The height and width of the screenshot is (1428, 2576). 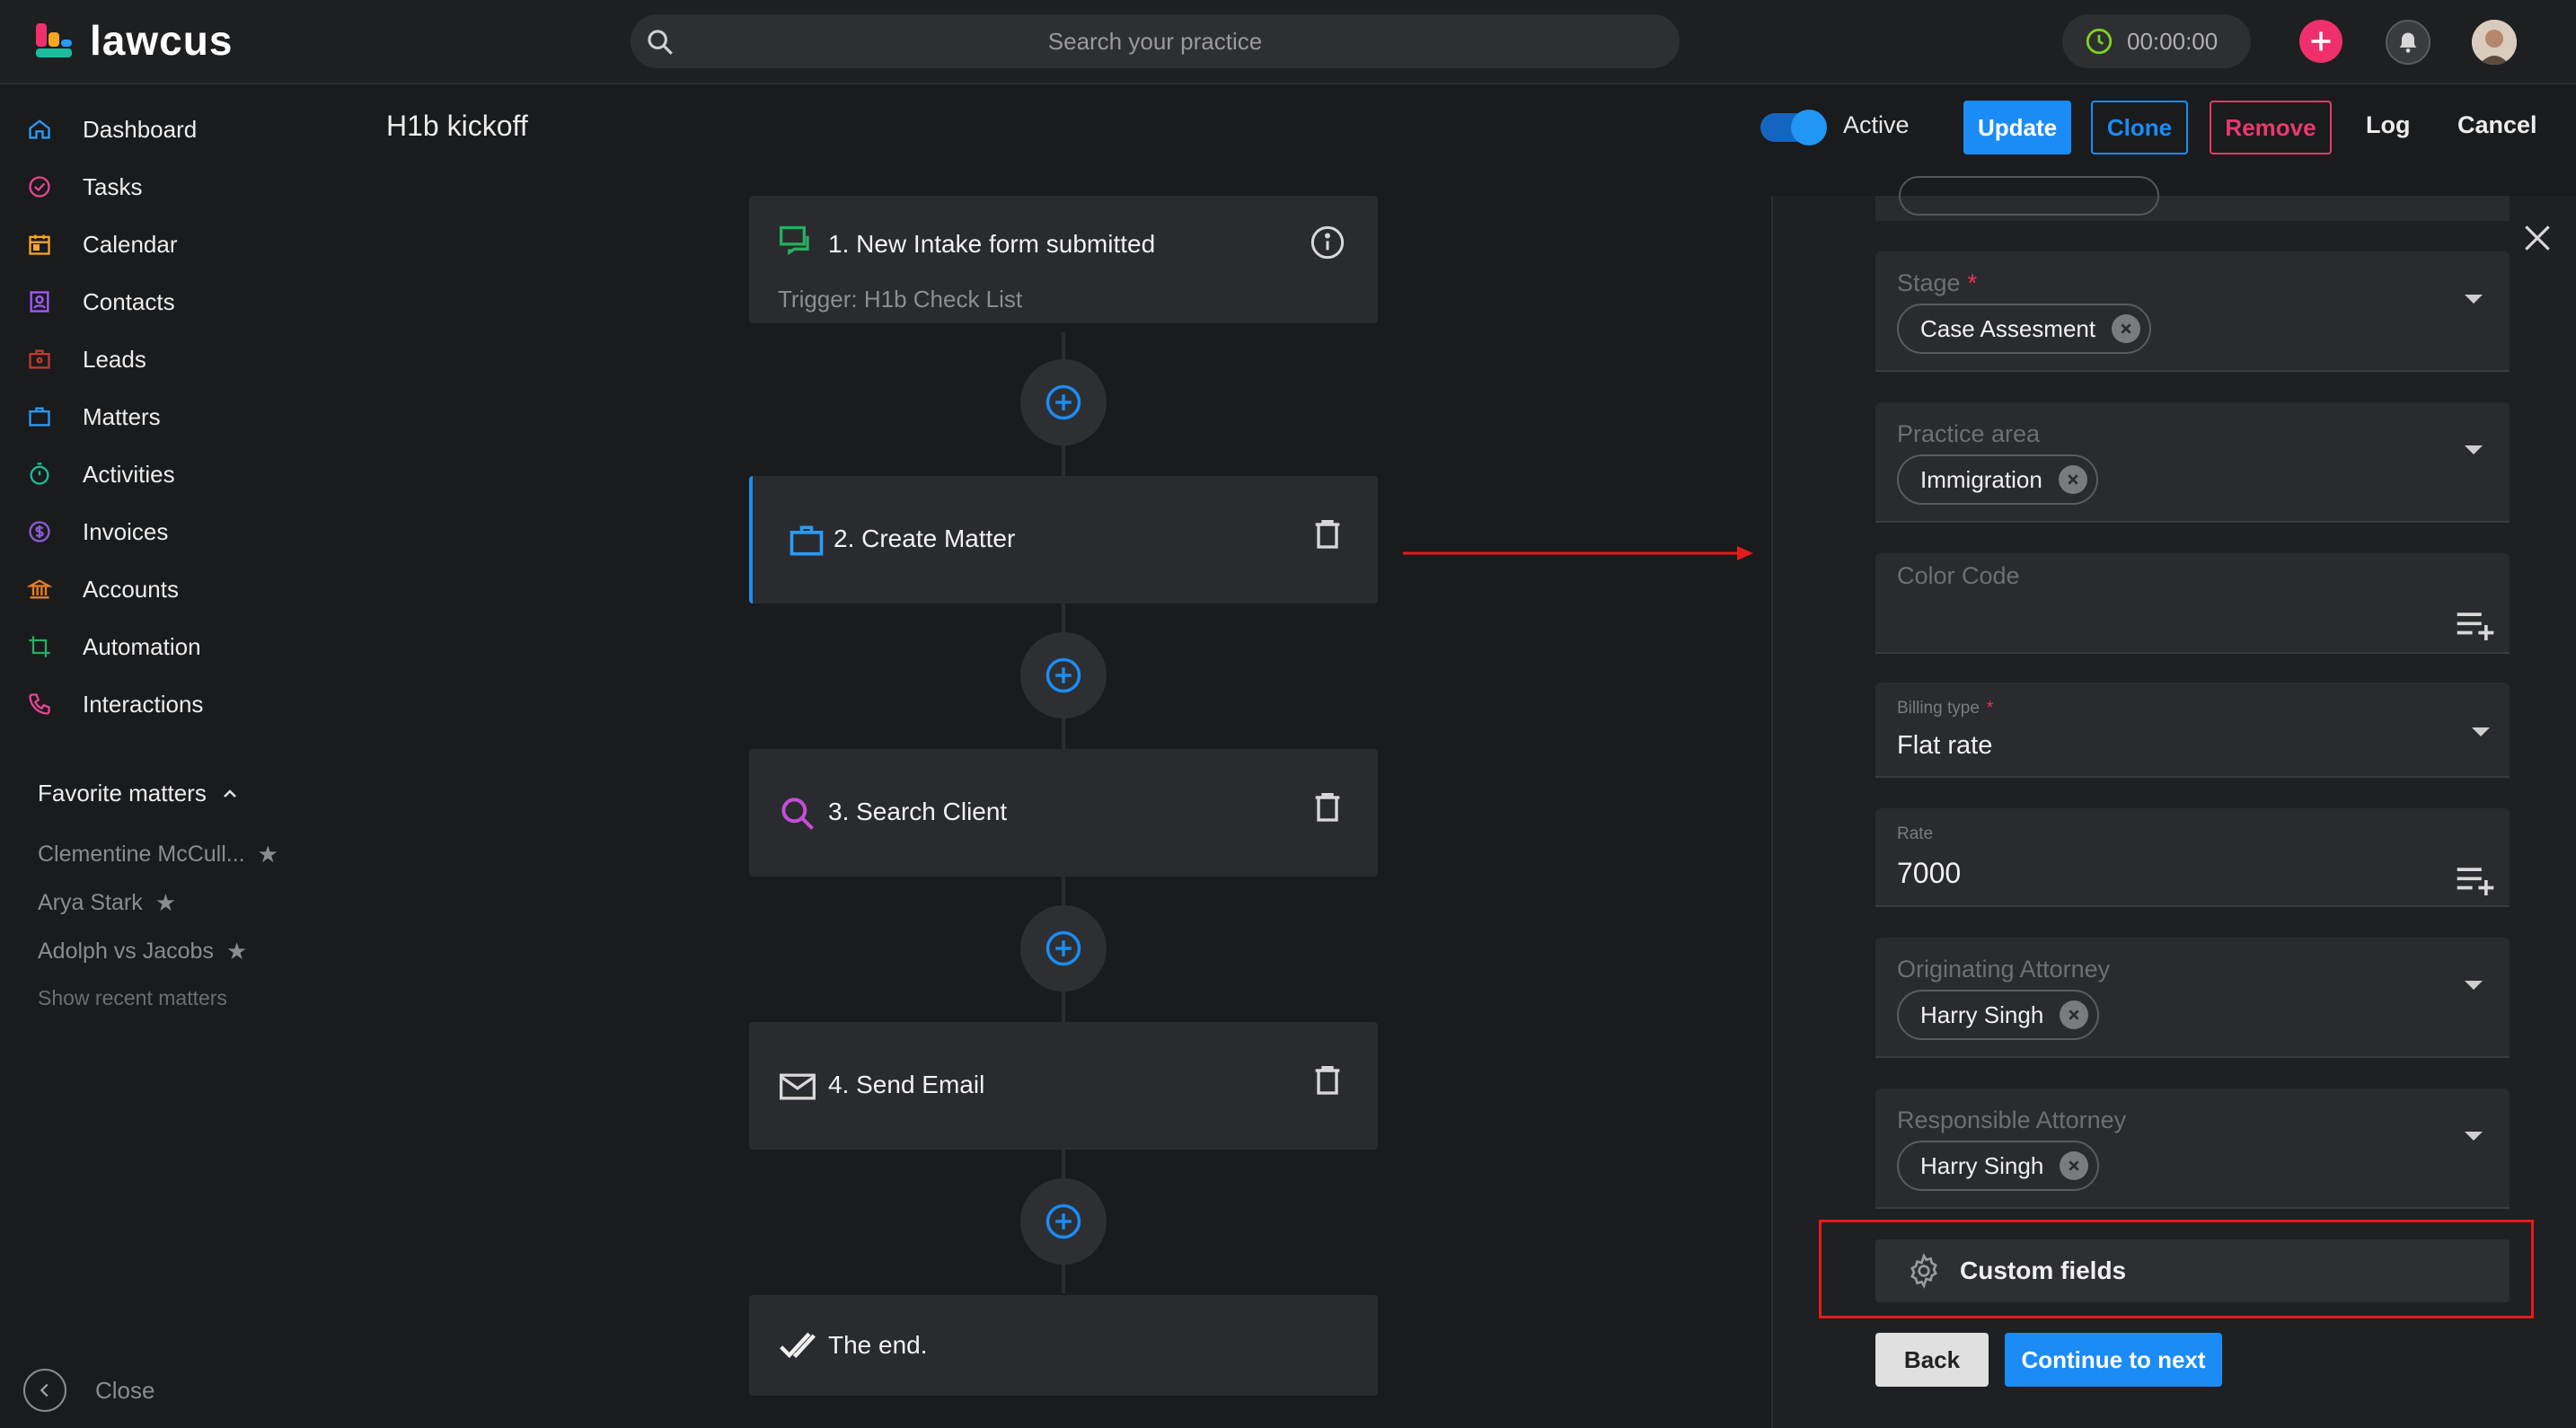 I want to click on favorite-matter-item: Adolph vs Jacobs ★, so click(x=142, y=952).